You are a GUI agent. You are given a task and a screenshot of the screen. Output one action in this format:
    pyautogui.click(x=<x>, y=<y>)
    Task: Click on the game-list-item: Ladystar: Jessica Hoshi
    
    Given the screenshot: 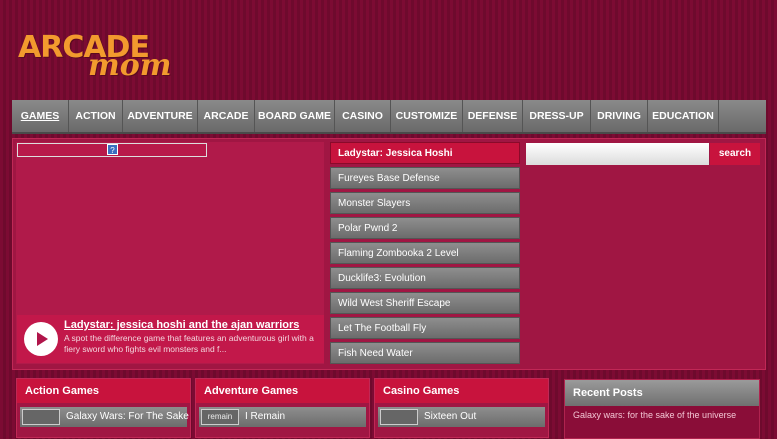 What is the action you would take?
    pyautogui.click(x=425, y=153)
    